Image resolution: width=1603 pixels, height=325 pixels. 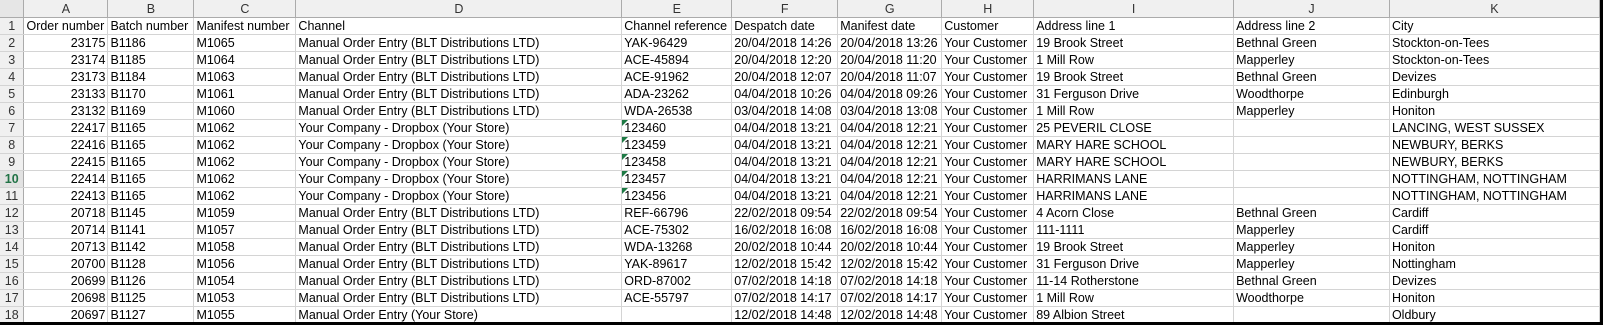 What do you see at coordinates (677, 94) in the screenshot?
I see `cell: ADA-23262` at bounding box center [677, 94].